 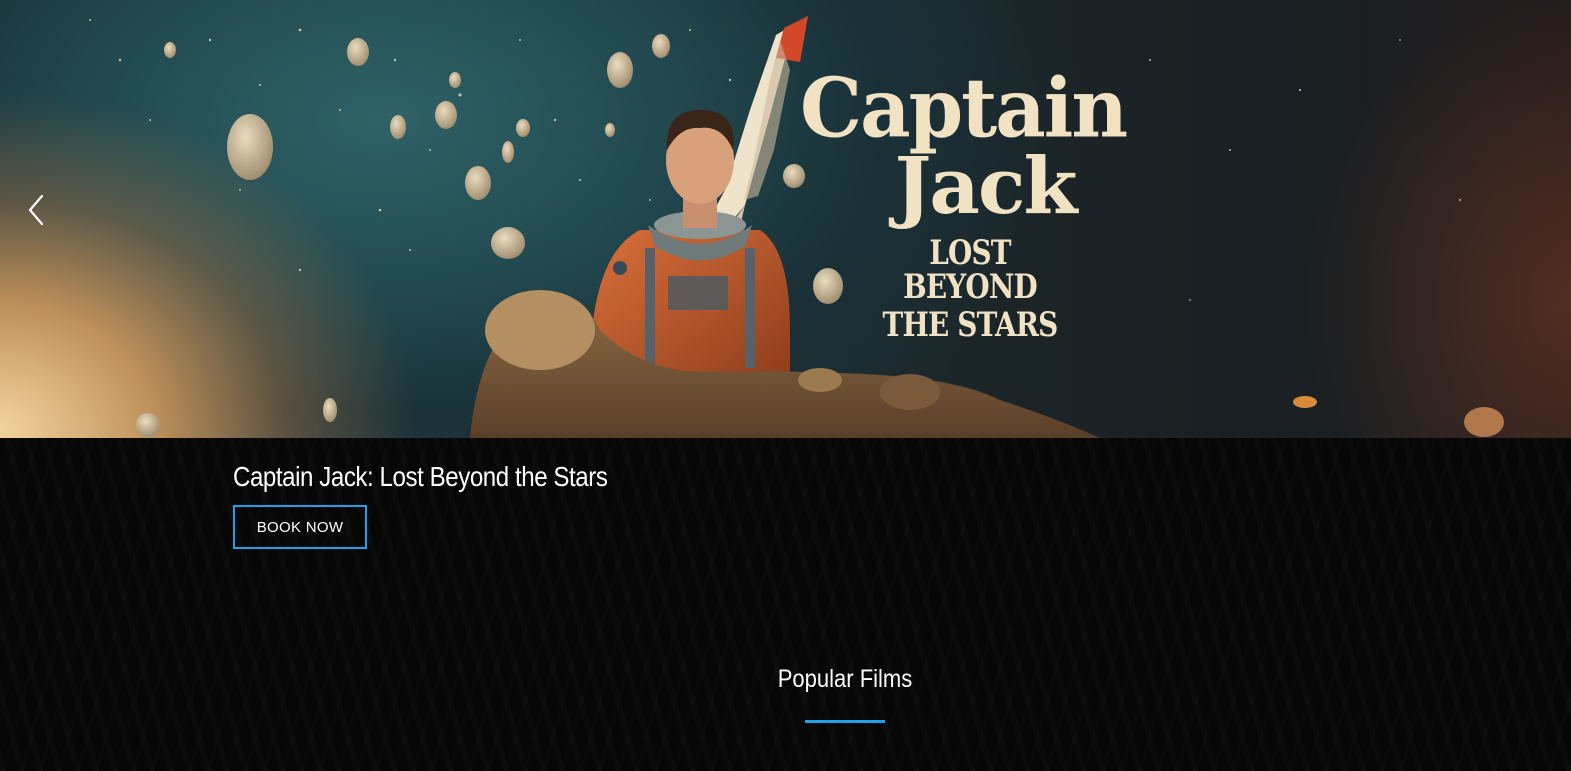 I want to click on poster-subtitle-line1: LOST BEYOND, so click(x=970, y=270).